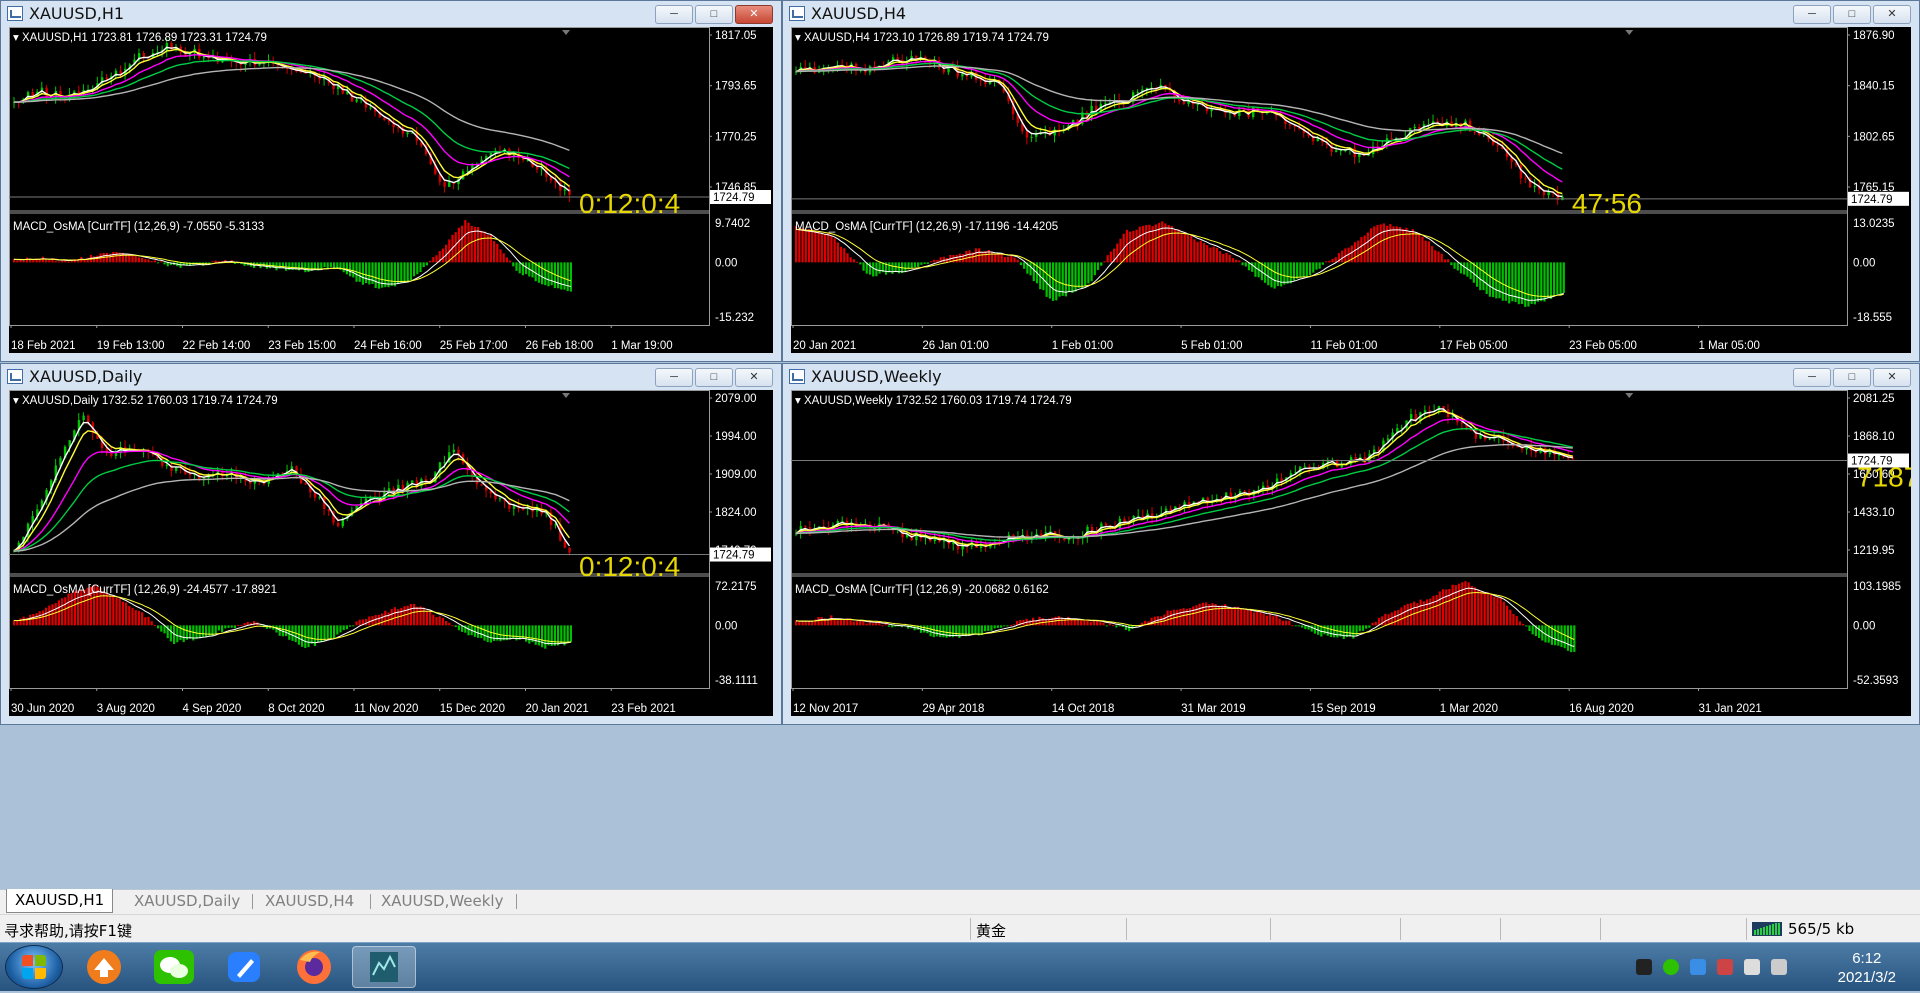 The image size is (1920, 993). What do you see at coordinates (442, 901) in the screenshot?
I see `tab-xauusd-weekly: XAUUSD,Weekly` at bounding box center [442, 901].